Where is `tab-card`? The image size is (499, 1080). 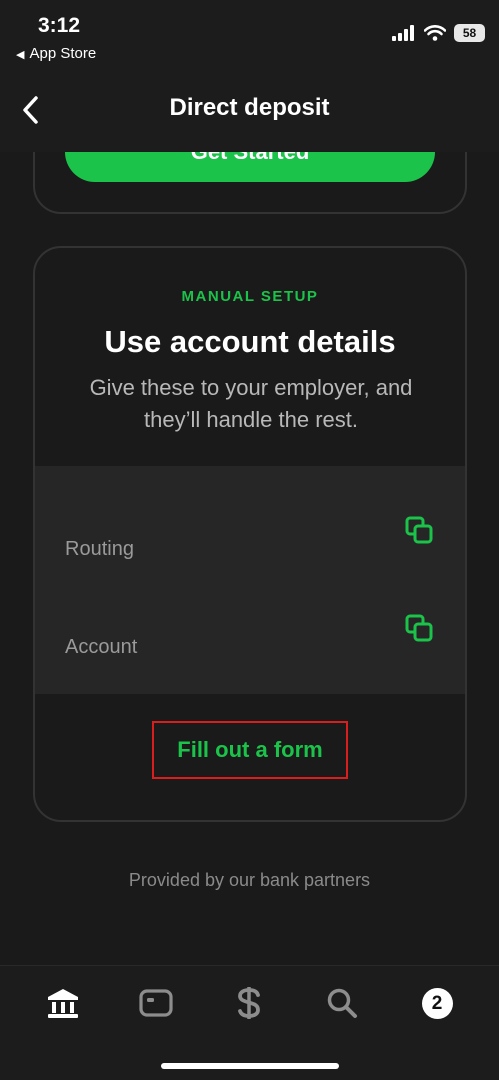
tab-card is located at coordinates (156, 1003).